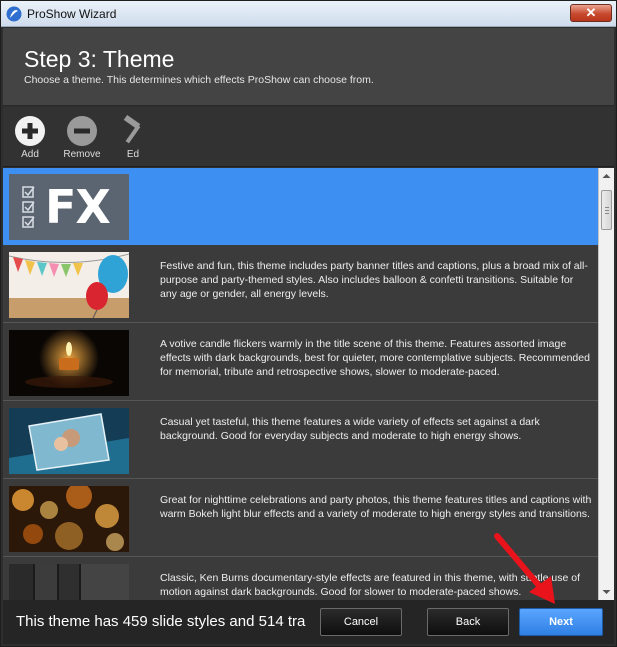  I want to click on title-bar: ProShow Wizard ✕, so click(308, 14).